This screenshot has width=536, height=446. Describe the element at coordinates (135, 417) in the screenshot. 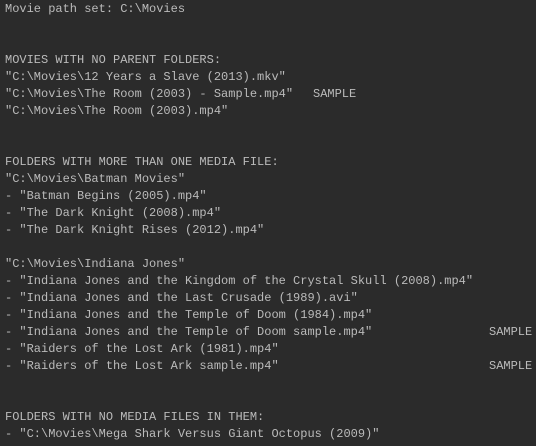

I see `section-heading: FOLDERS WITH NO MEDIA FILES IN THEM:` at that location.